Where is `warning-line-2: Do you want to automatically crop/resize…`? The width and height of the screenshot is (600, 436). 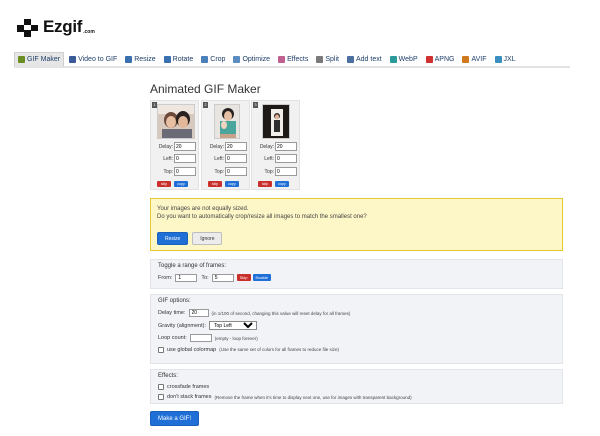
warning-line-2: Do you want to automatically crop/resize… is located at coordinates (262, 217).